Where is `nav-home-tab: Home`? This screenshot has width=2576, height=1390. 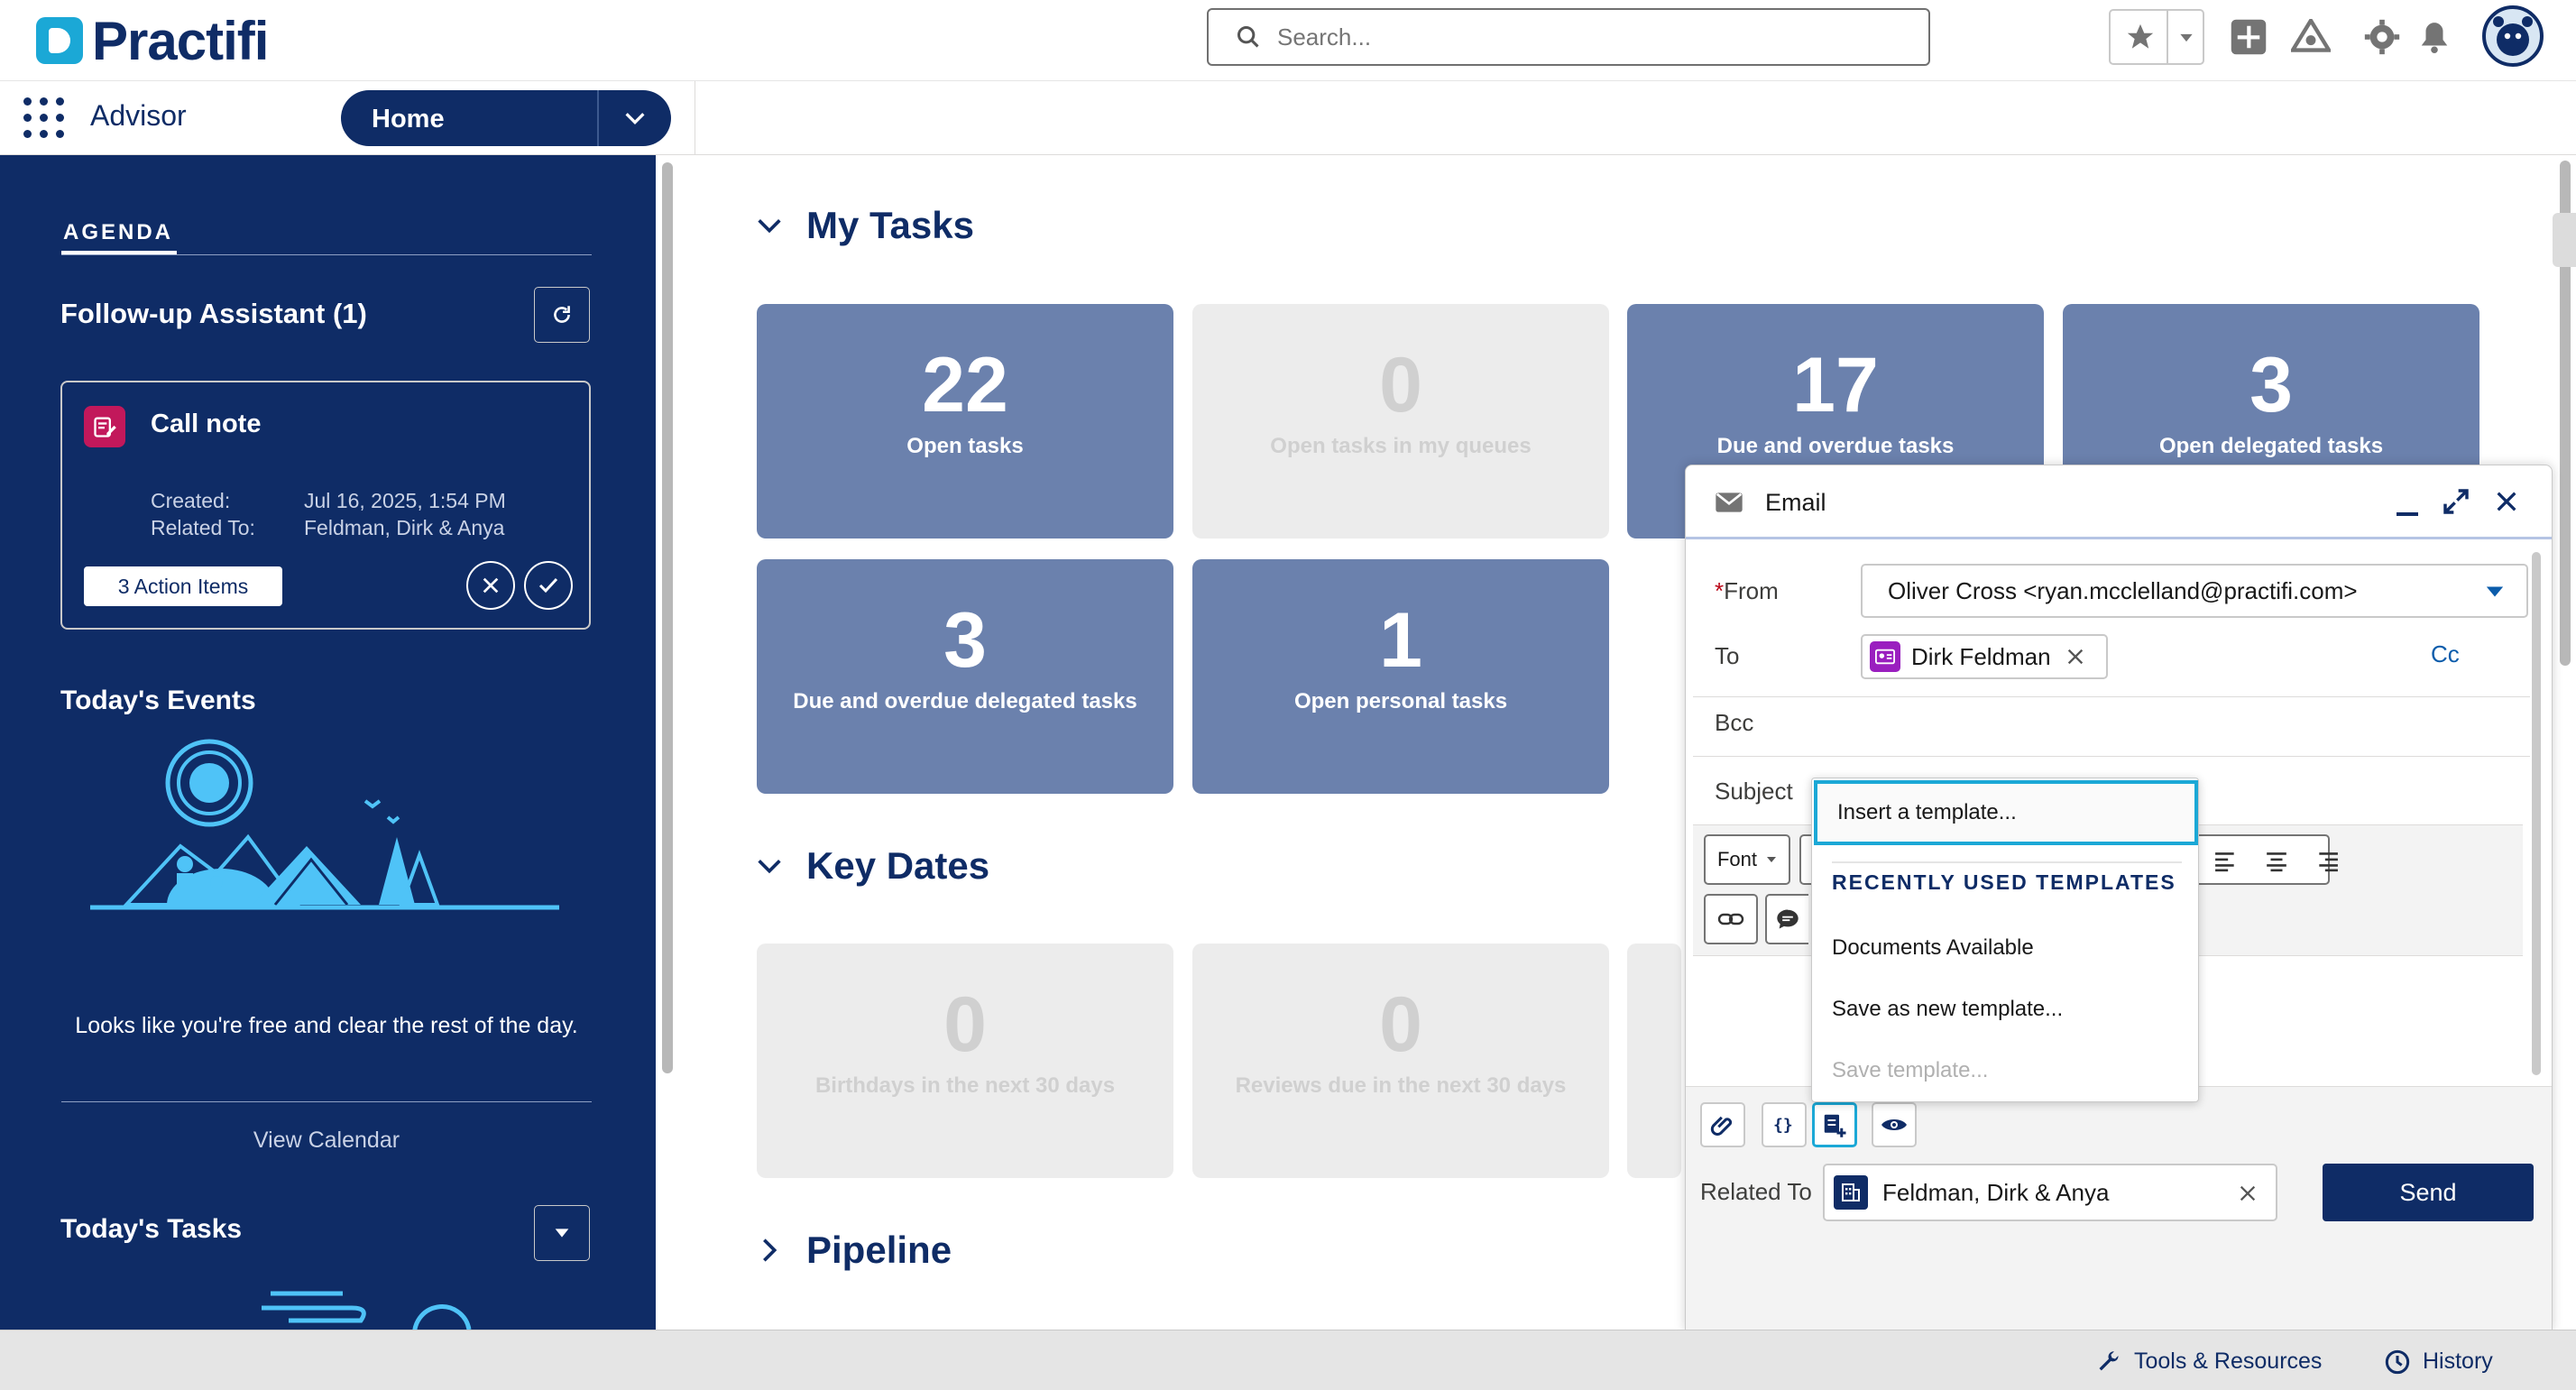 nav-home-tab: Home is located at coordinates (506, 118).